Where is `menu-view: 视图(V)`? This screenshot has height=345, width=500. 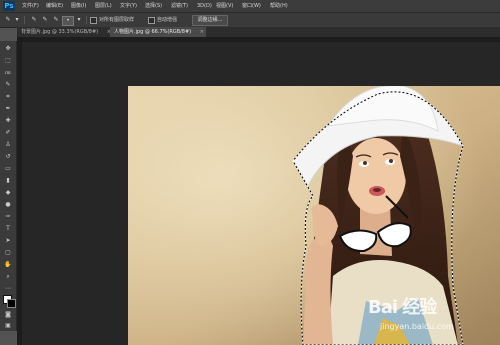 menu-view: 视图(V) is located at coordinates (224, 6).